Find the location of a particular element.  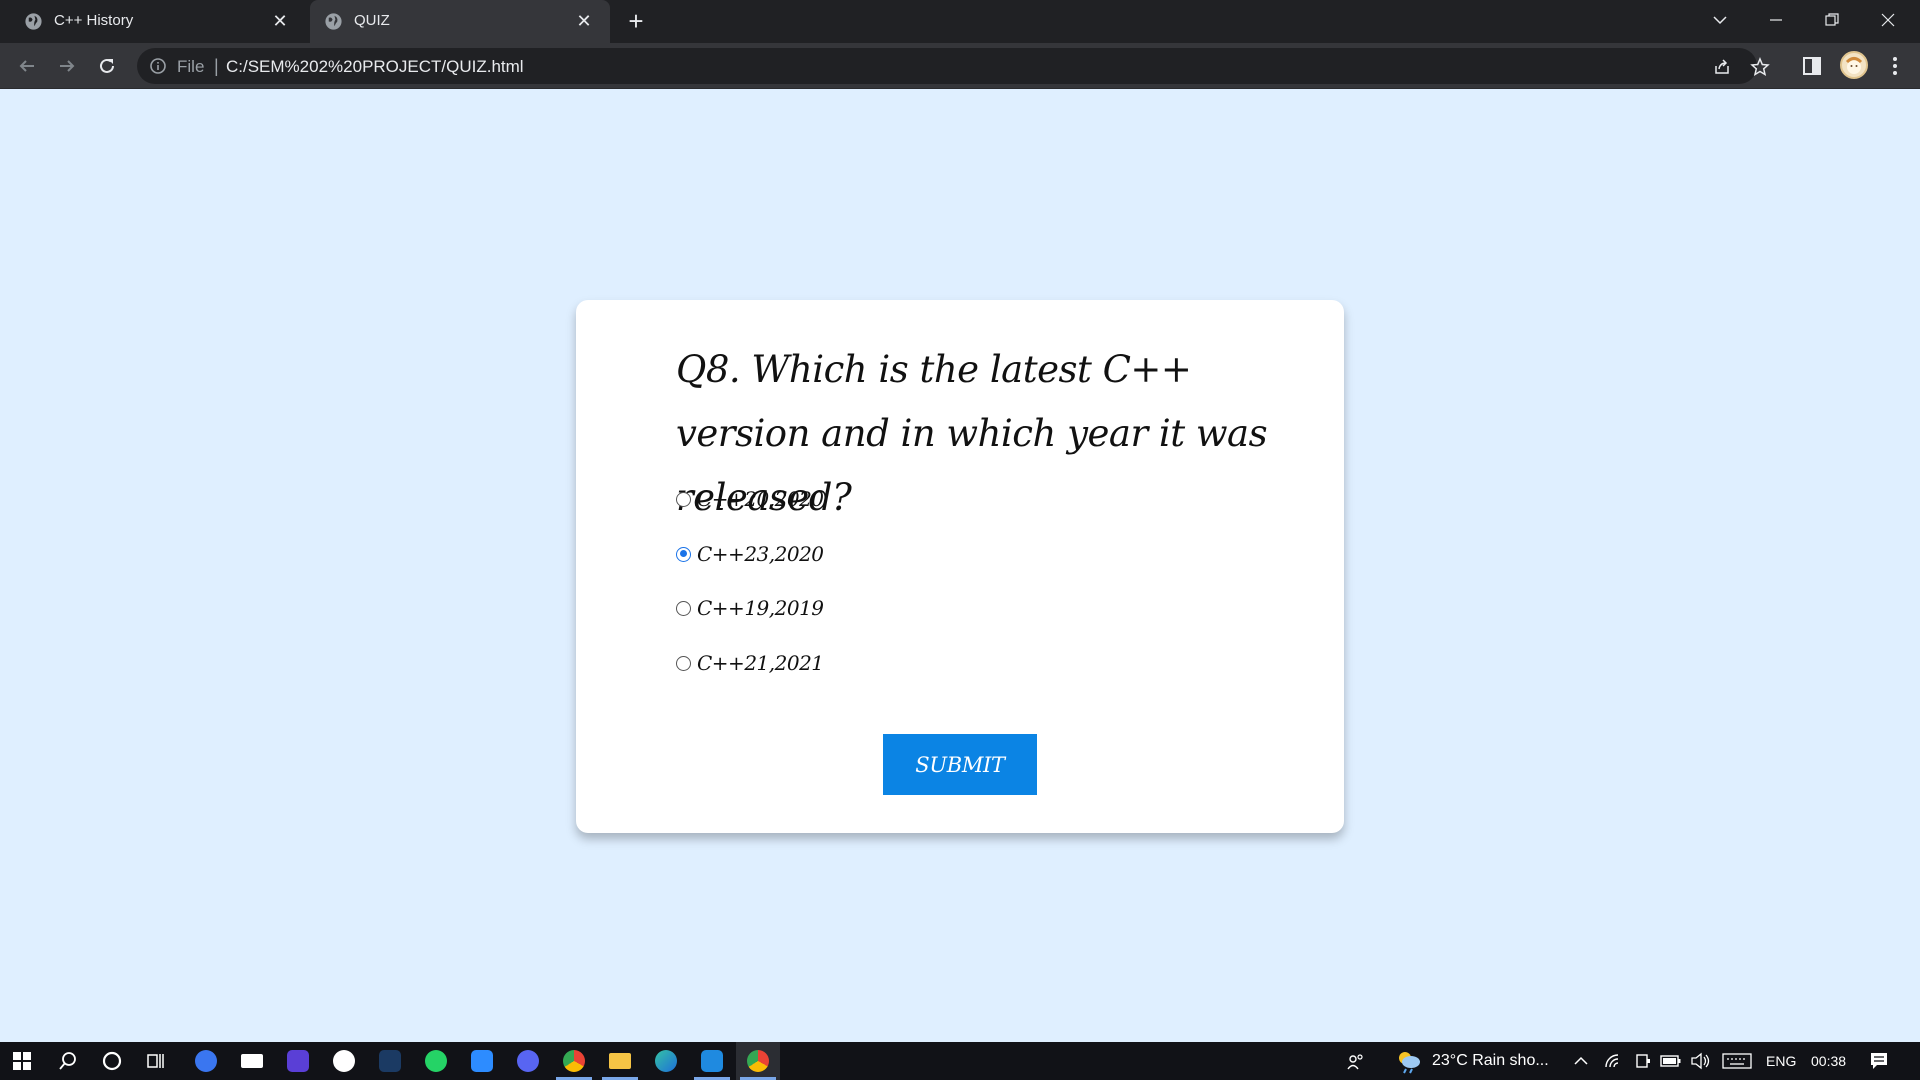

windows-taskbar: 23°C Rain sho... ENG 00:38 is located at coordinates (960, 1061).